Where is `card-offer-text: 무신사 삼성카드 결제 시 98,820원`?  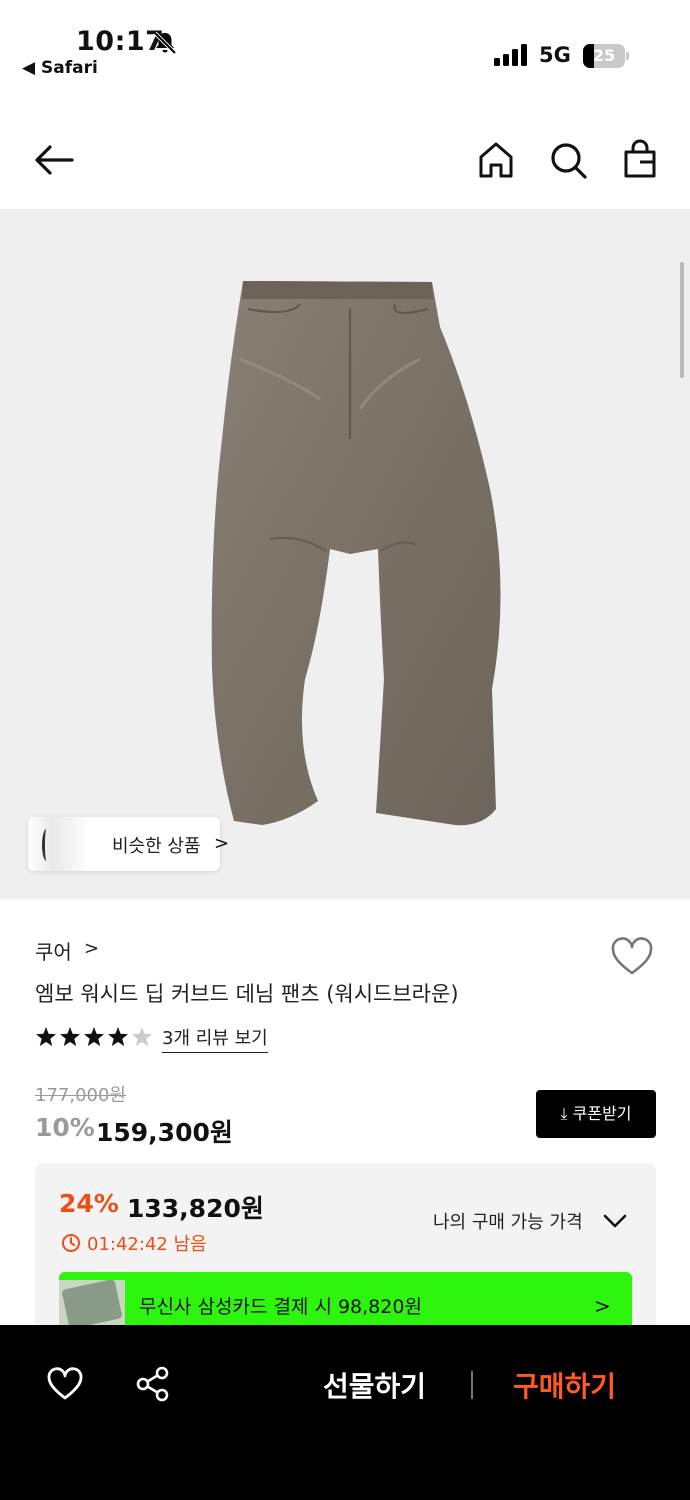
card-offer-text: 무신사 삼성카드 결제 시 98,820원 is located at coordinates (280, 1307).